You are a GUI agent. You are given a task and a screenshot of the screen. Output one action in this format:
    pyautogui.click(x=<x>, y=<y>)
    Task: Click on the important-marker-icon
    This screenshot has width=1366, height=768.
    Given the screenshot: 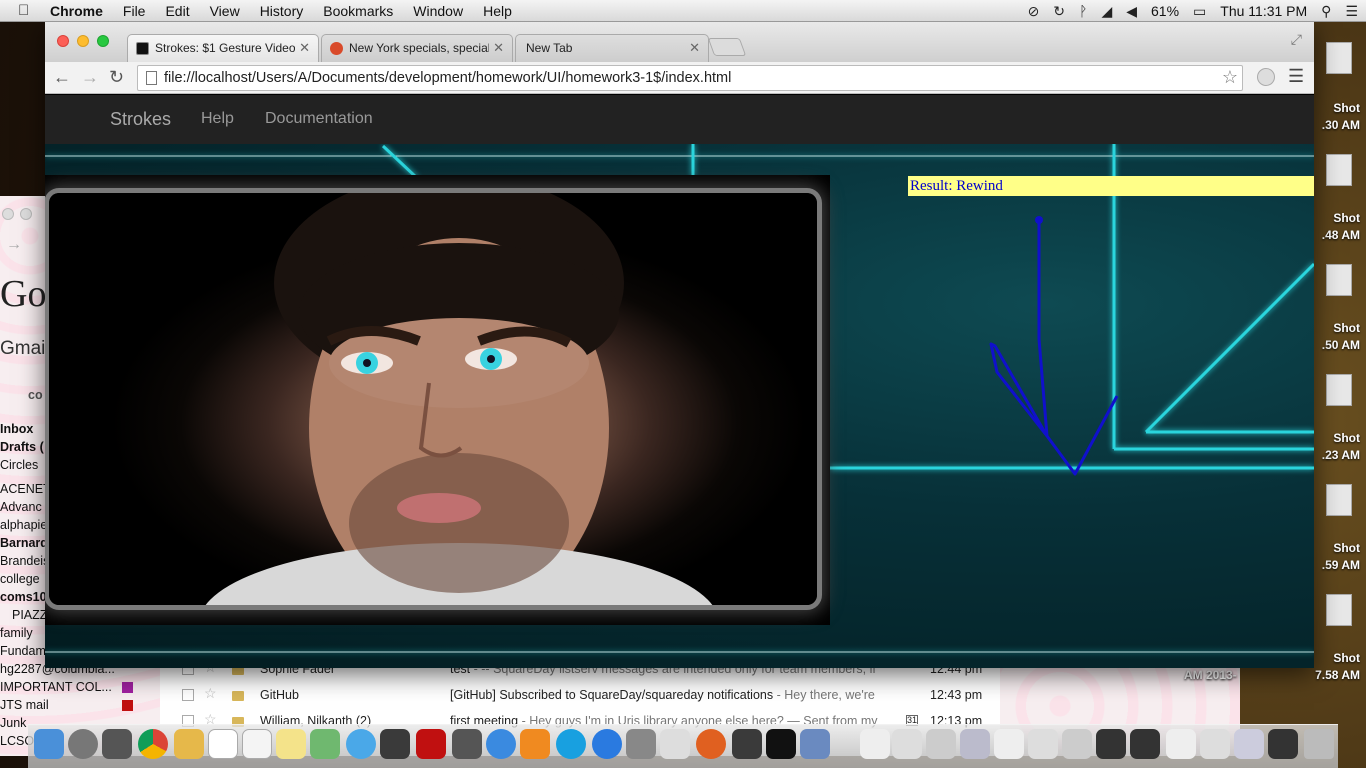 What is the action you would take?
    pyautogui.click(x=238, y=696)
    